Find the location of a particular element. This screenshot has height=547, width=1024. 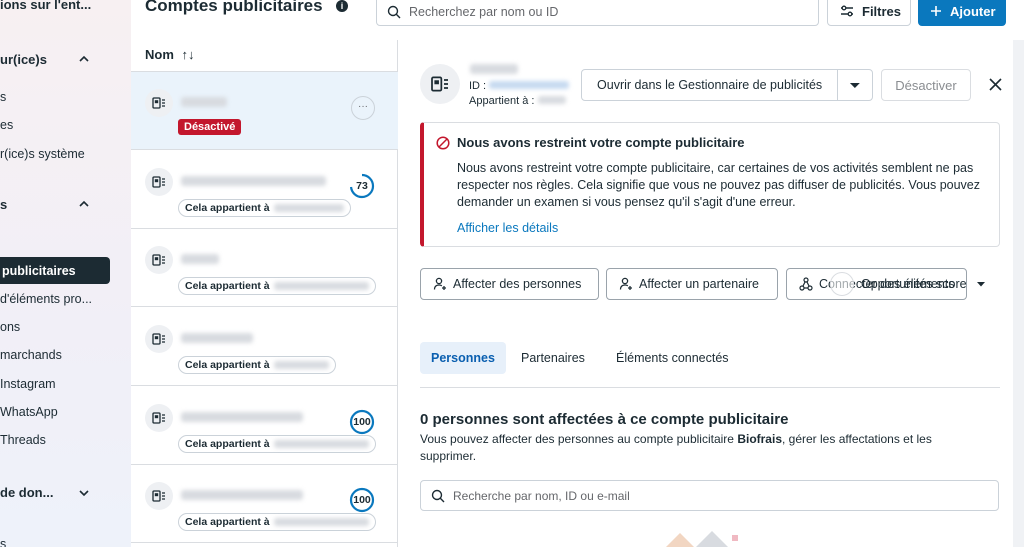

connected-nodes-icon is located at coordinates (806, 284).